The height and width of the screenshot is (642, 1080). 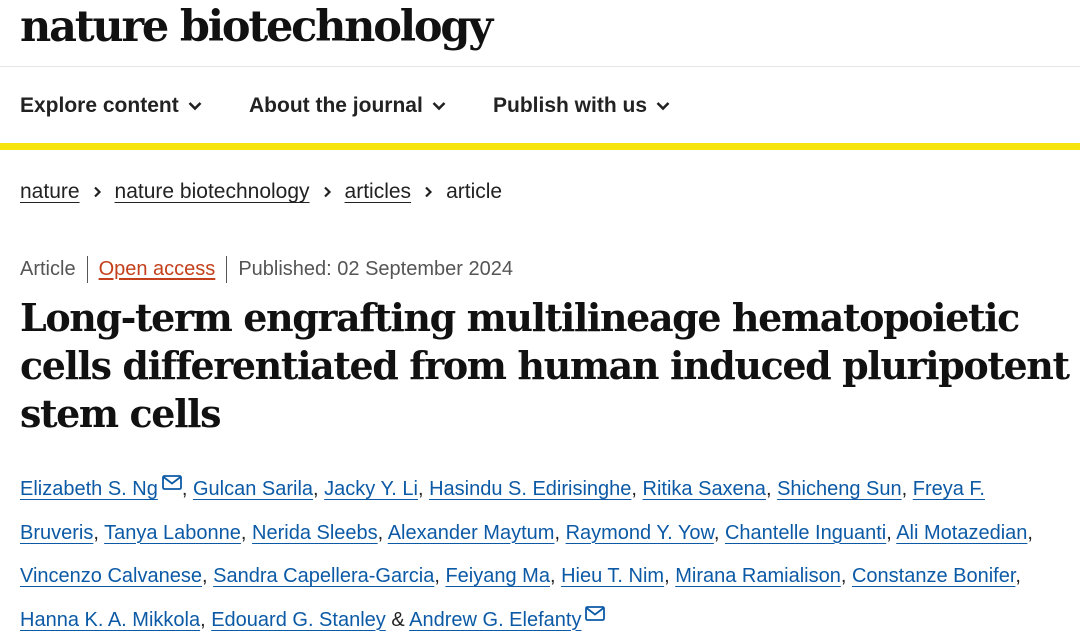 What do you see at coordinates (612, 576) in the screenshot?
I see `author-link: Hieu T. Nim` at bounding box center [612, 576].